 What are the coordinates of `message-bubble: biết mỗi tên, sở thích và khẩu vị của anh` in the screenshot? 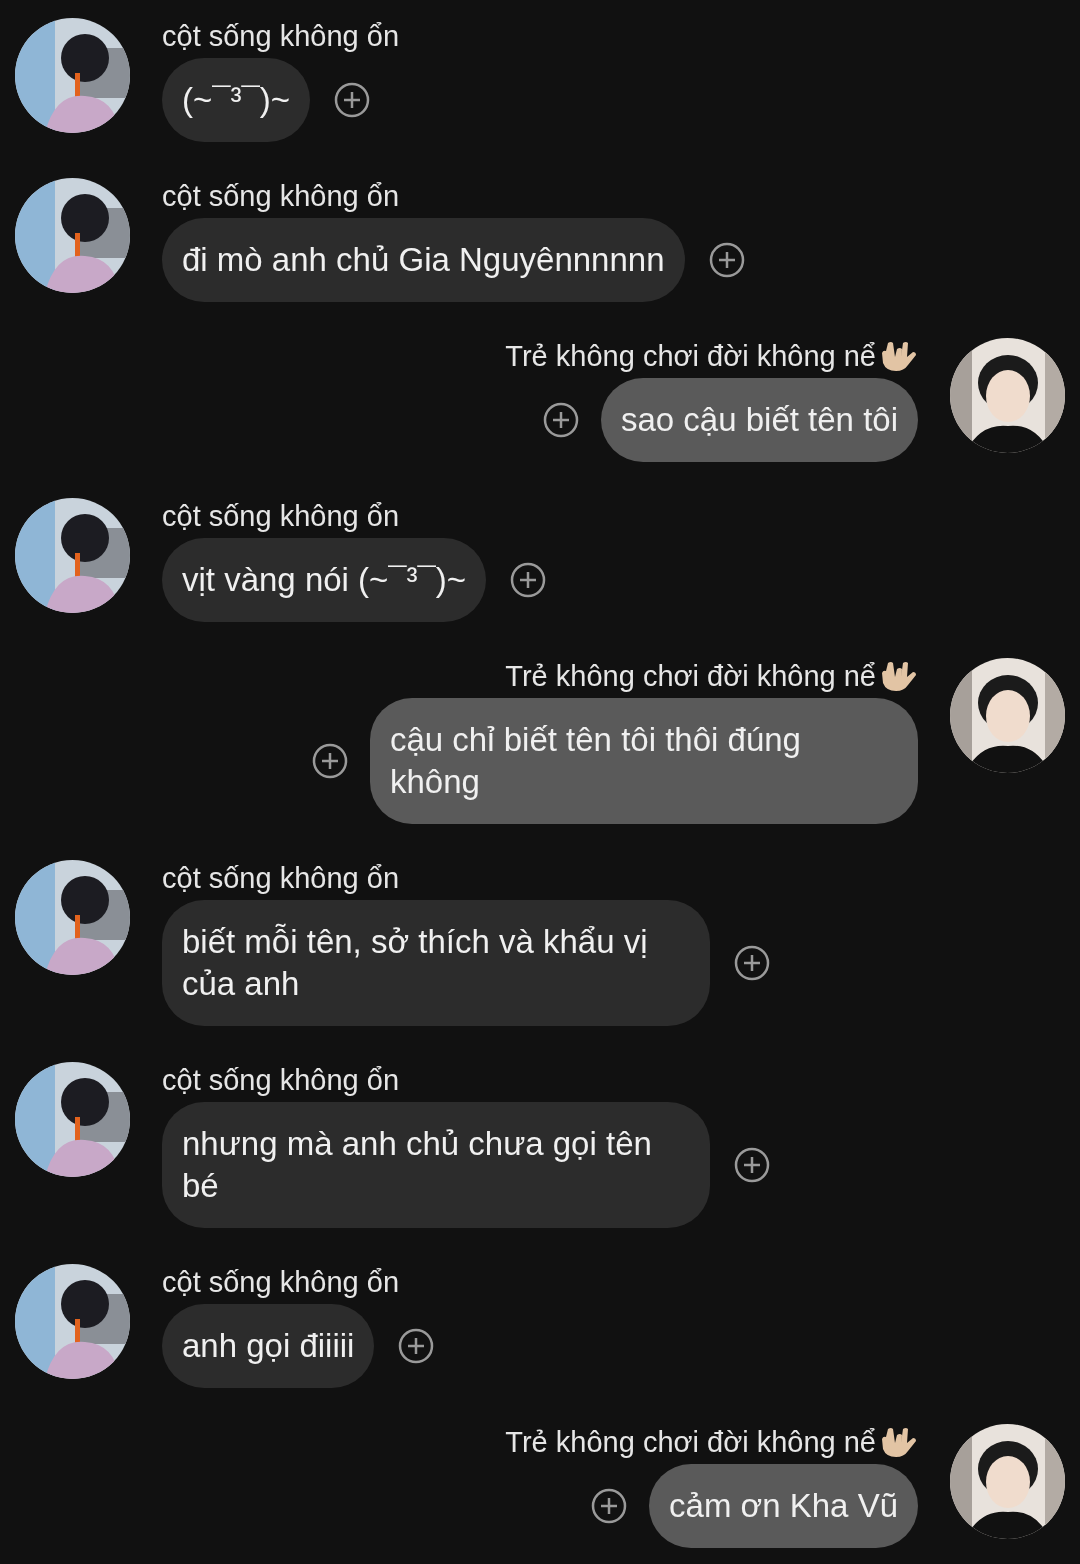 It's located at (436, 963).